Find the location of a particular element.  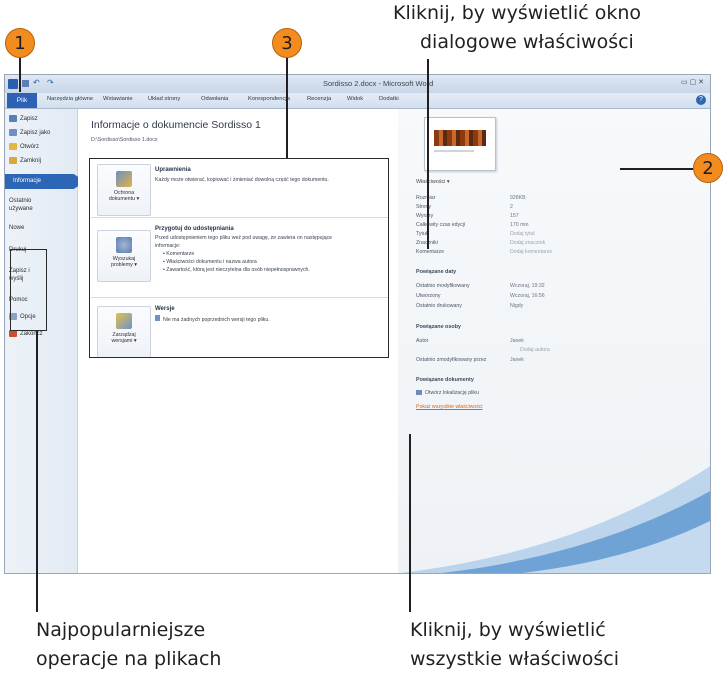

info-heading: Informacje o dokumencie Sordisso 1 is located at coordinates (176, 125).